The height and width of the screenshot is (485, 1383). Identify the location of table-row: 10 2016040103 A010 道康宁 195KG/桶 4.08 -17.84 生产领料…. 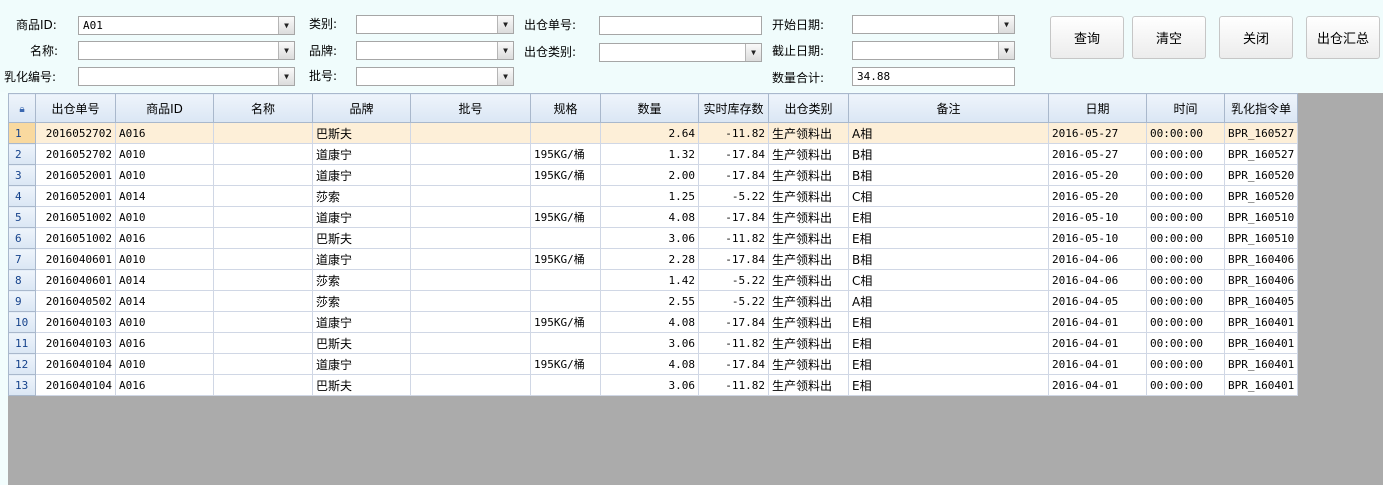
(653, 322).